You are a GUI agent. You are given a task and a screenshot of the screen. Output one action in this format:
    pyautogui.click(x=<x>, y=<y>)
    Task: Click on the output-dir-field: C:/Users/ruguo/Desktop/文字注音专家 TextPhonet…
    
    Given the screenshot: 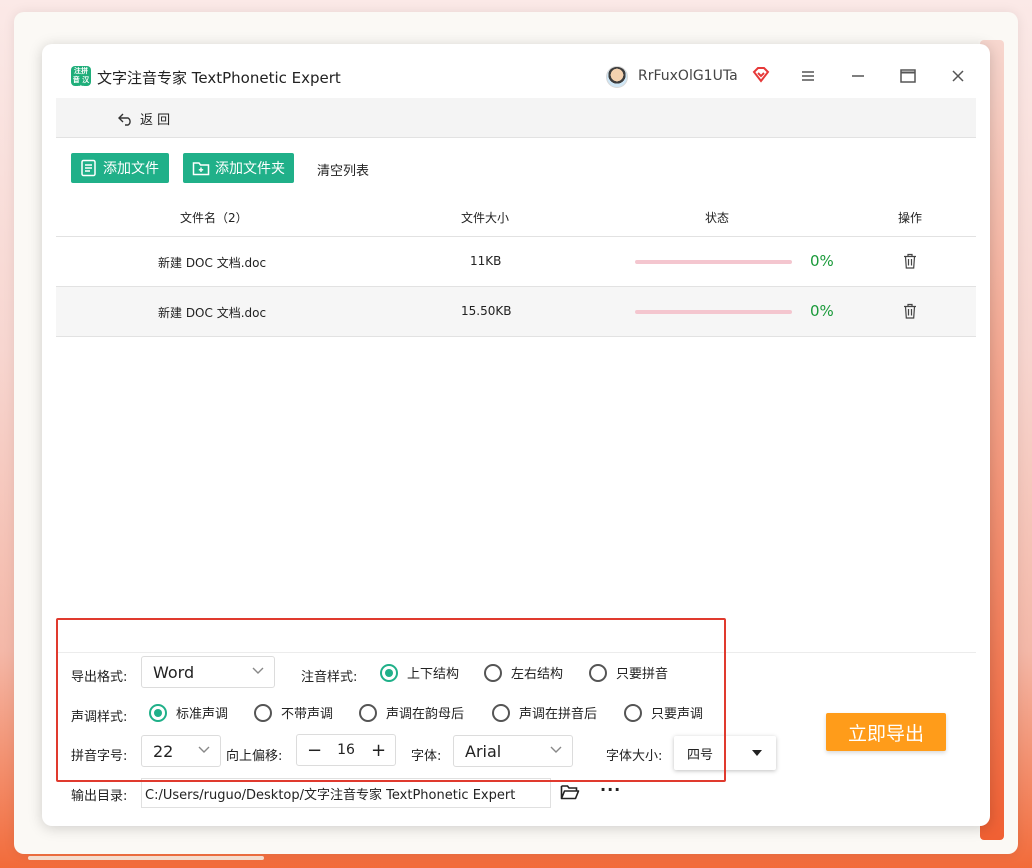 What is the action you would take?
    pyautogui.click(x=346, y=793)
    